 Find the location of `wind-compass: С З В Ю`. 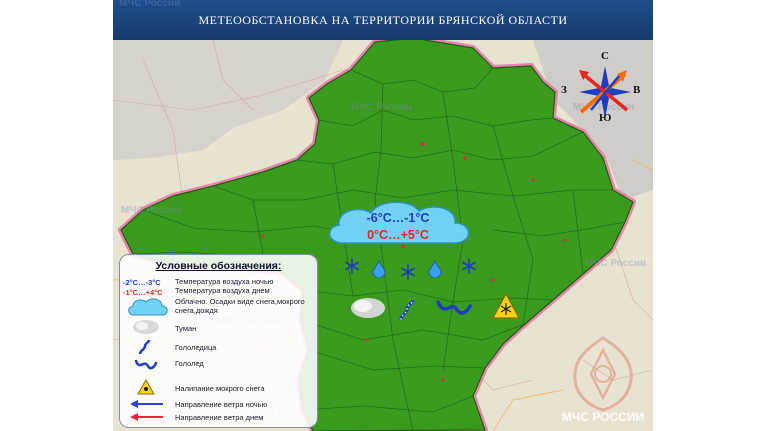

wind-compass: С З В Ю is located at coordinates (601, 88).